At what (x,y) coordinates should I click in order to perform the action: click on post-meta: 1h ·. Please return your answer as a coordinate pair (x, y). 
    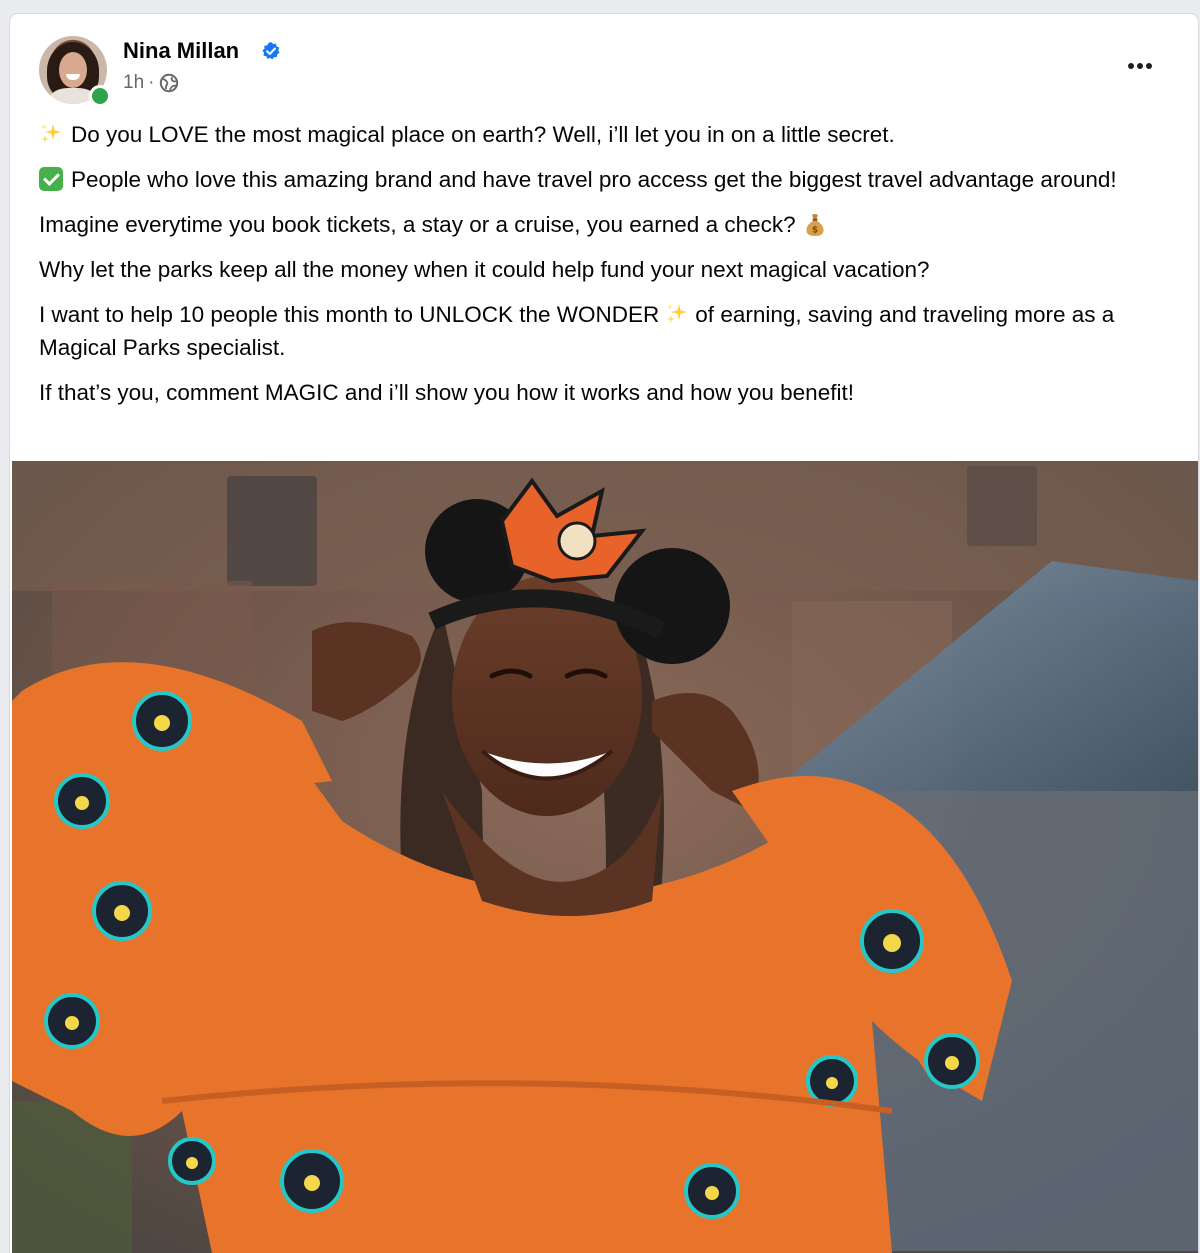
    Looking at the image, I should click on (151, 83).